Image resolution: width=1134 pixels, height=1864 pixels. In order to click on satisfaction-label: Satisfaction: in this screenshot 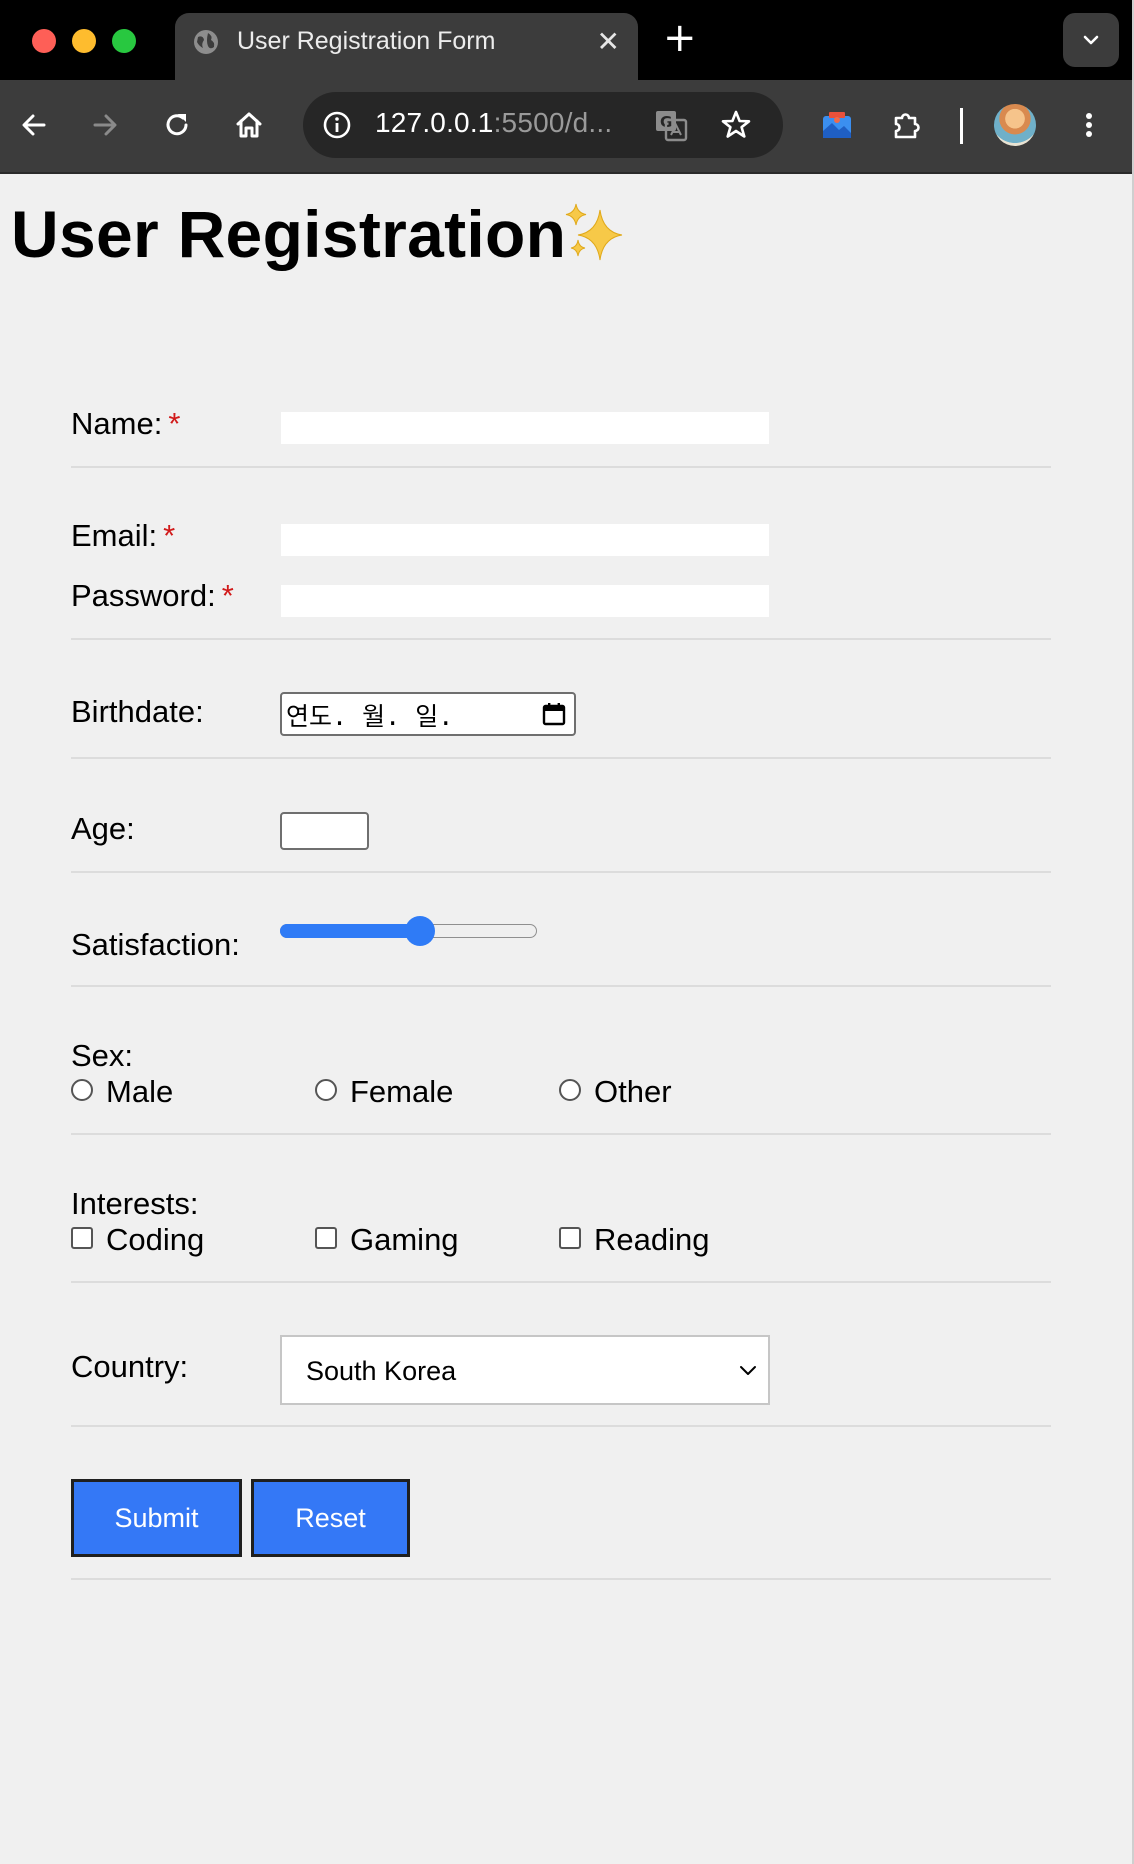, I will do `click(155, 944)`.